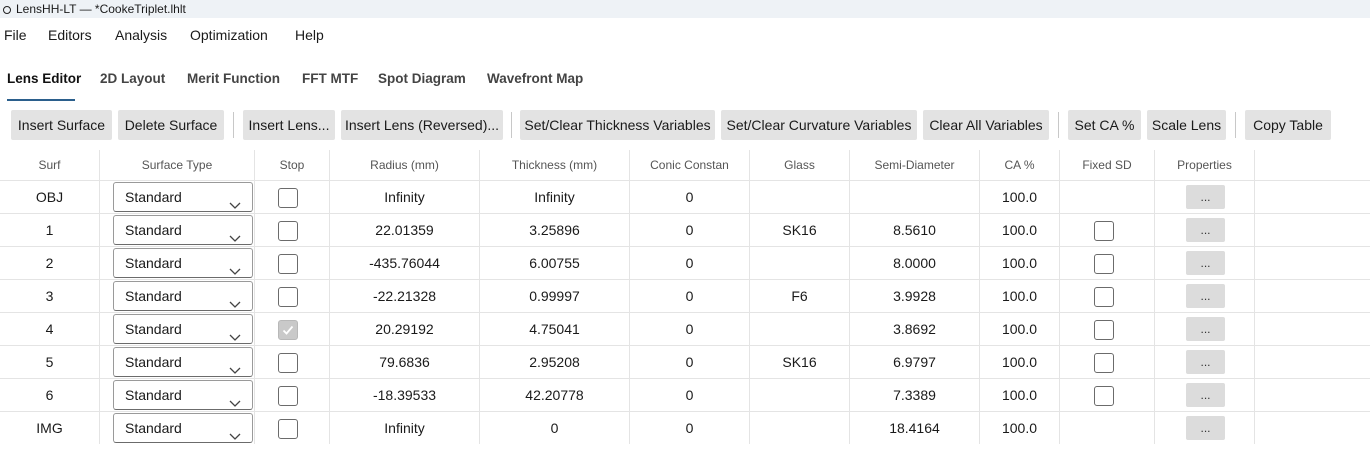 This screenshot has height=469, width=1370. Describe the element at coordinates (309, 35) in the screenshot. I see `menu-help: Help` at that location.